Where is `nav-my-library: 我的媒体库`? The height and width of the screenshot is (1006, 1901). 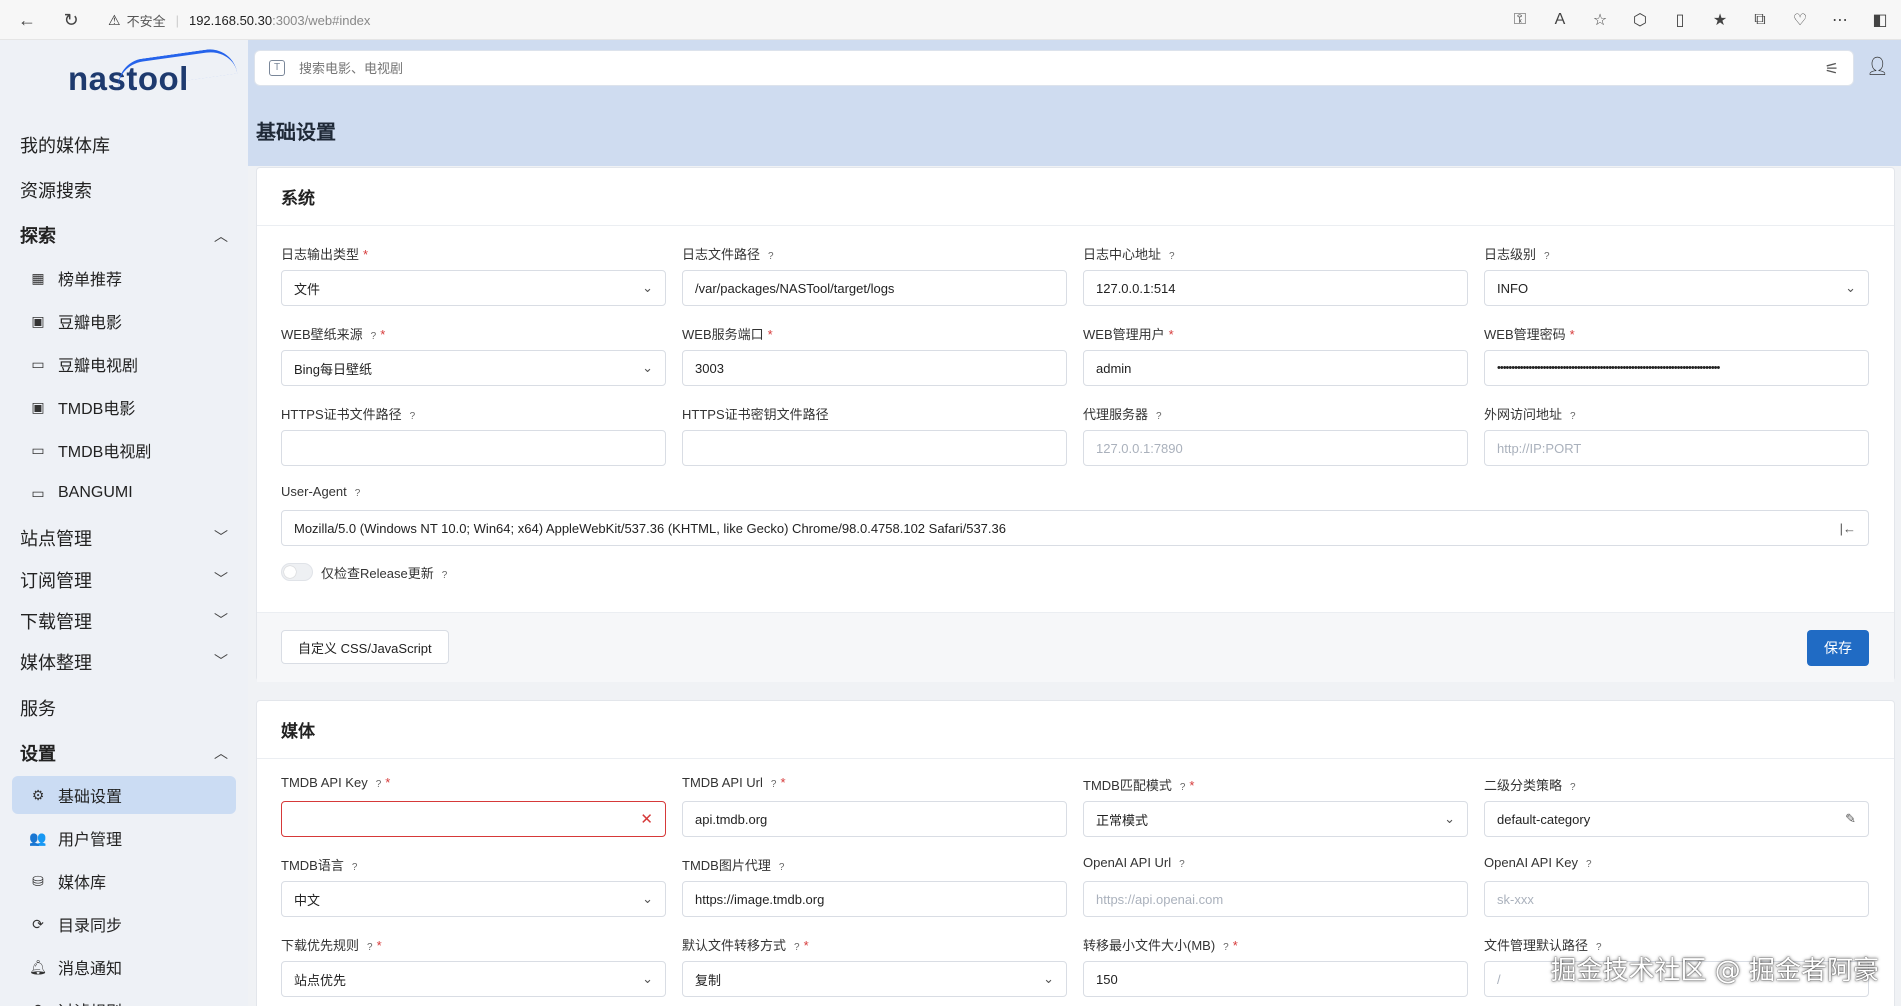 nav-my-library: 我的媒体库 is located at coordinates (65, 145).